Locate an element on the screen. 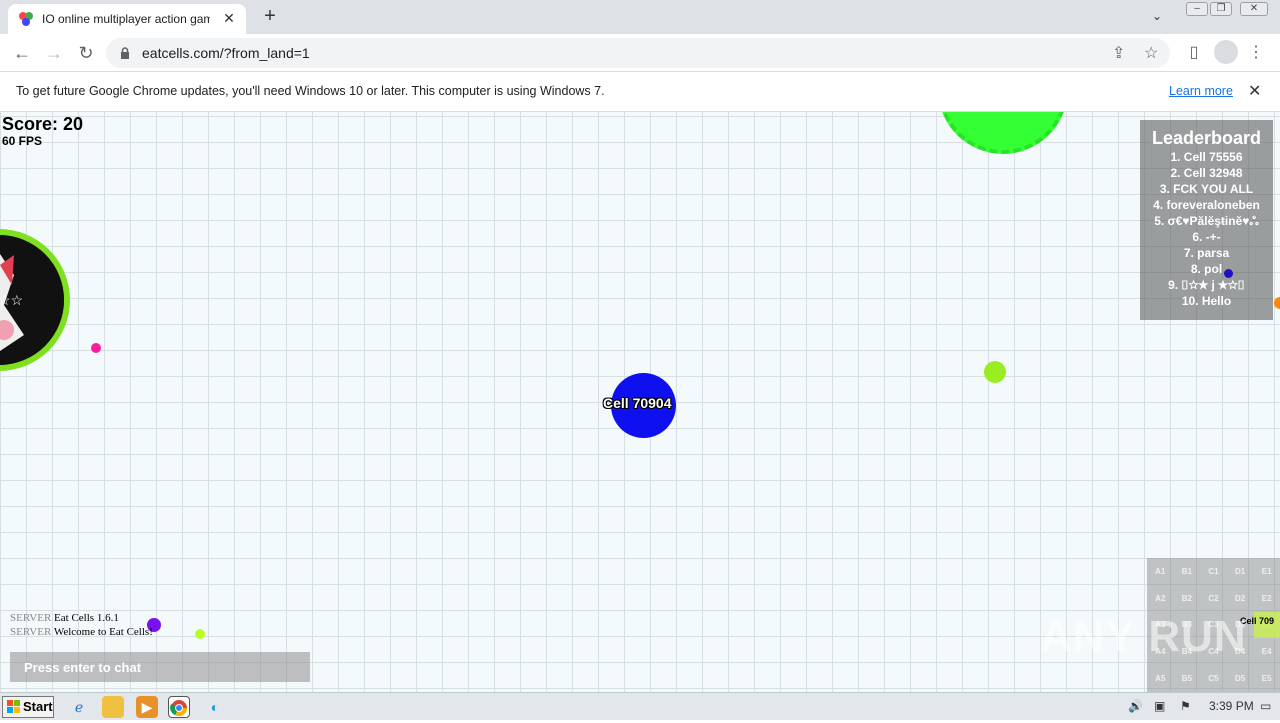  minimap-sector: B5 is located at coordinates (1186, 679).